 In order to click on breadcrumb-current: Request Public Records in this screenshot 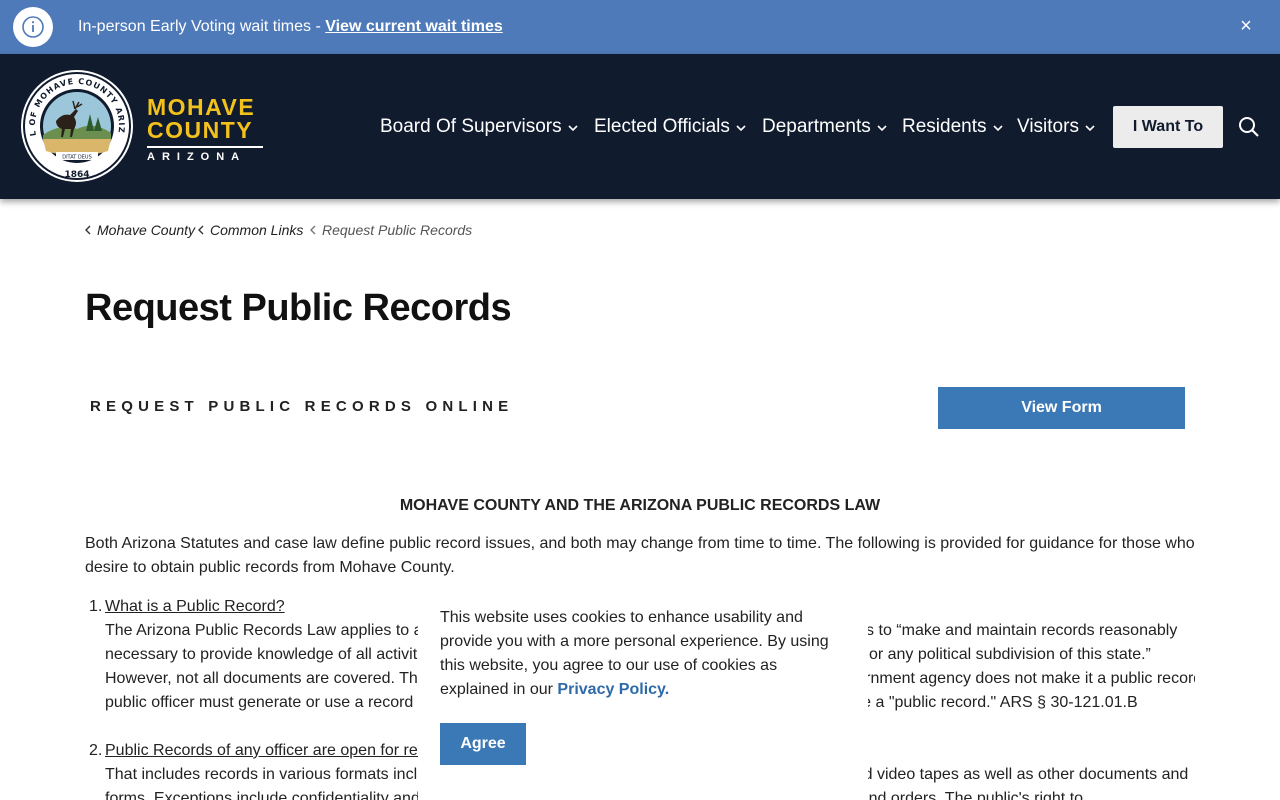, I will do `click(391, 230)`.